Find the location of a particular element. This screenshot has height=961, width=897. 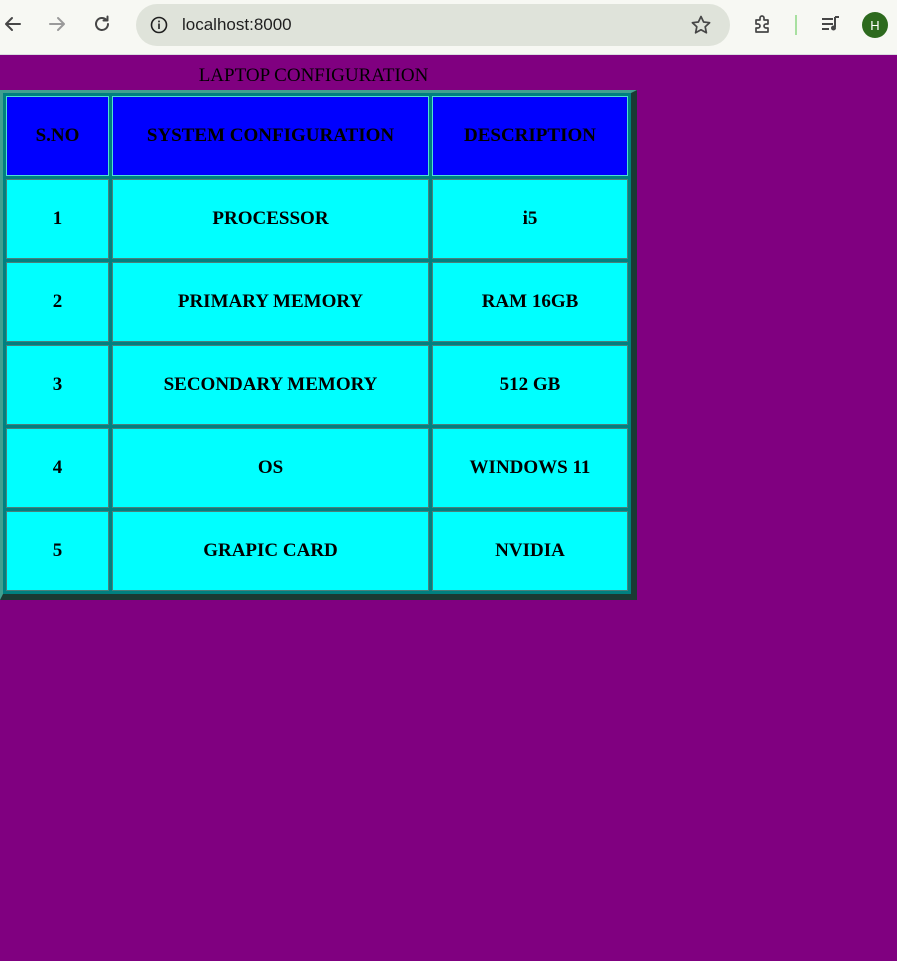

address-bar: localhost:8000 is located at coordinates (433, 25).